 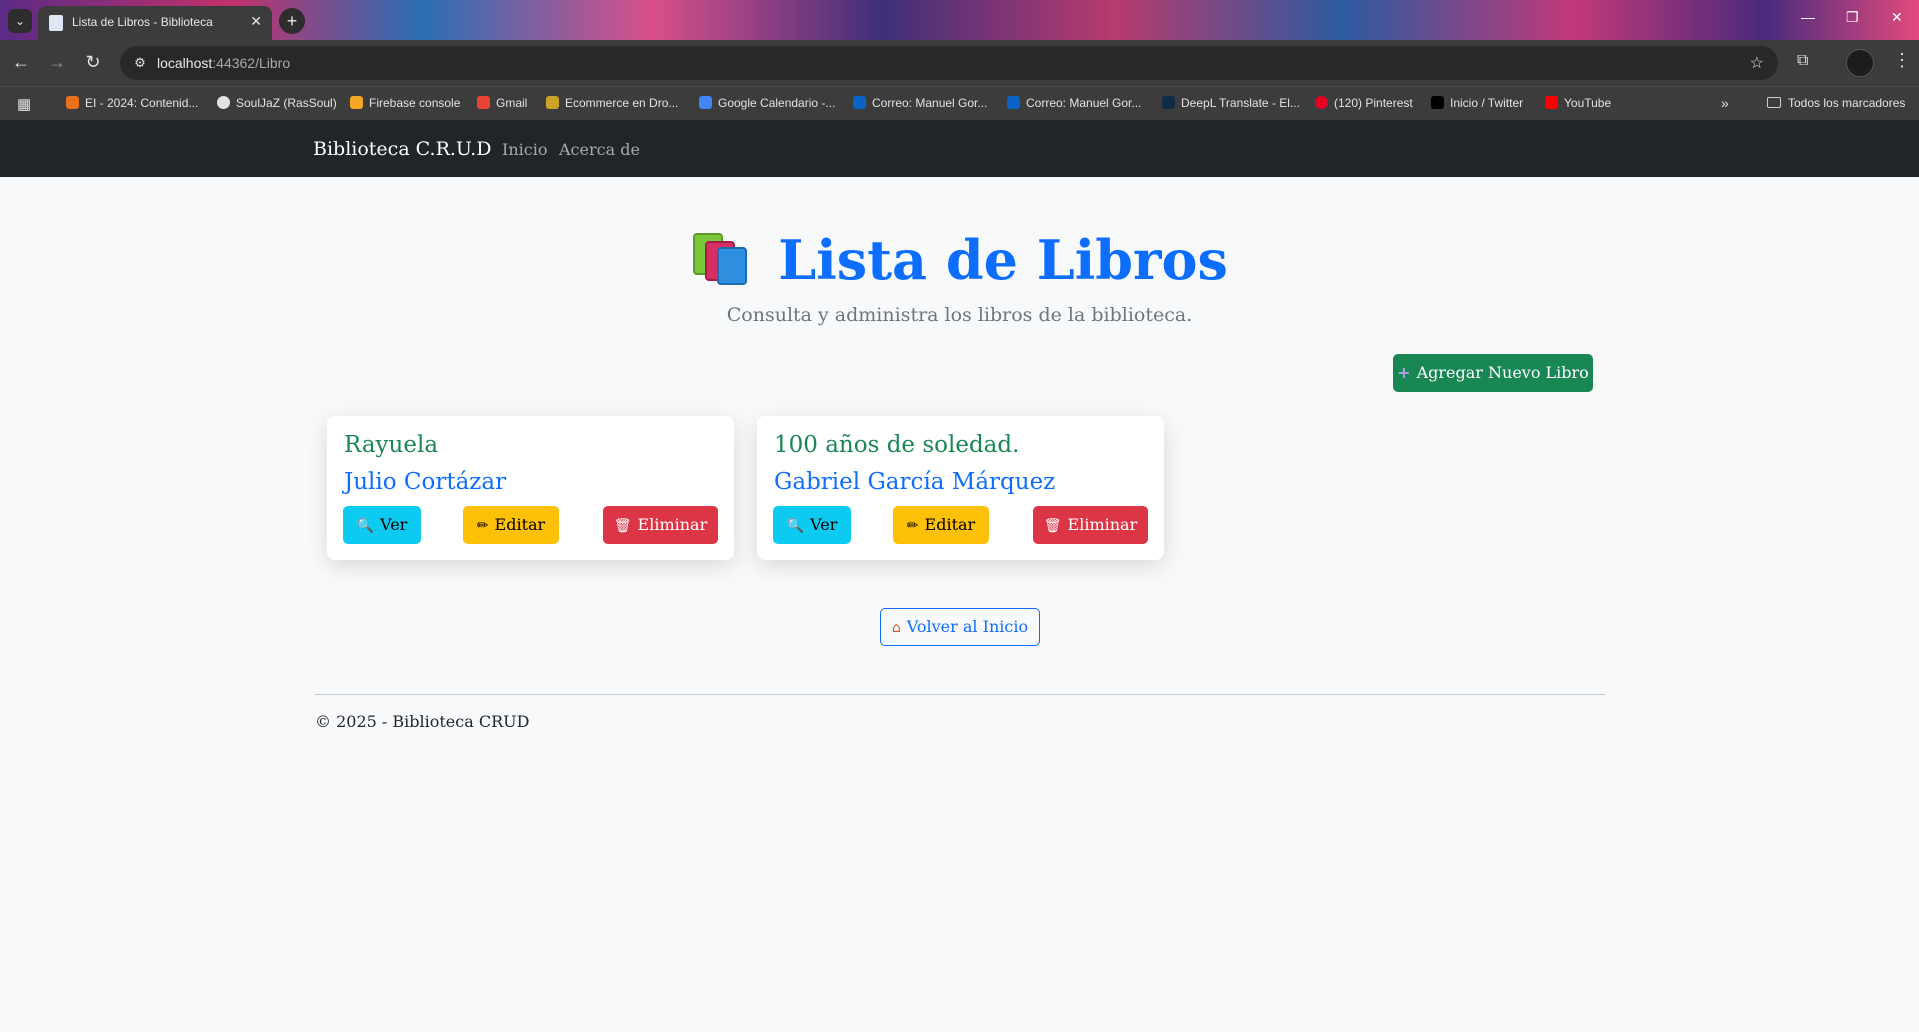 I want to click on book-title: Rayuela, so click(x=391, y=445).